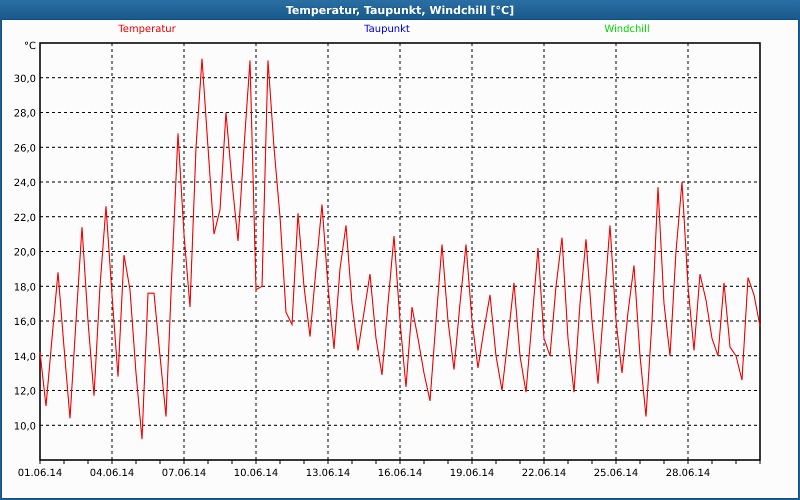 The width and height of the screenshot is (800, 500). I want to click on y-axis-label: 16,0, so click(25, 322).